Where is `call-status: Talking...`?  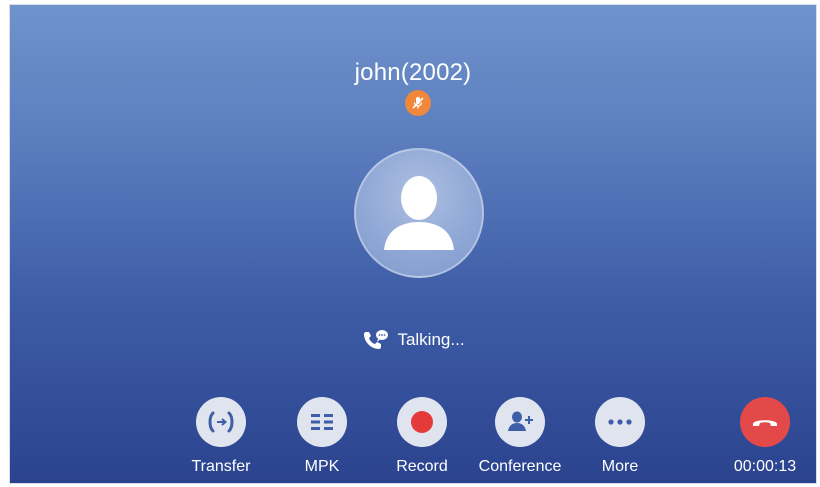 call-status: Talking... is located at coordinates (413, 340).